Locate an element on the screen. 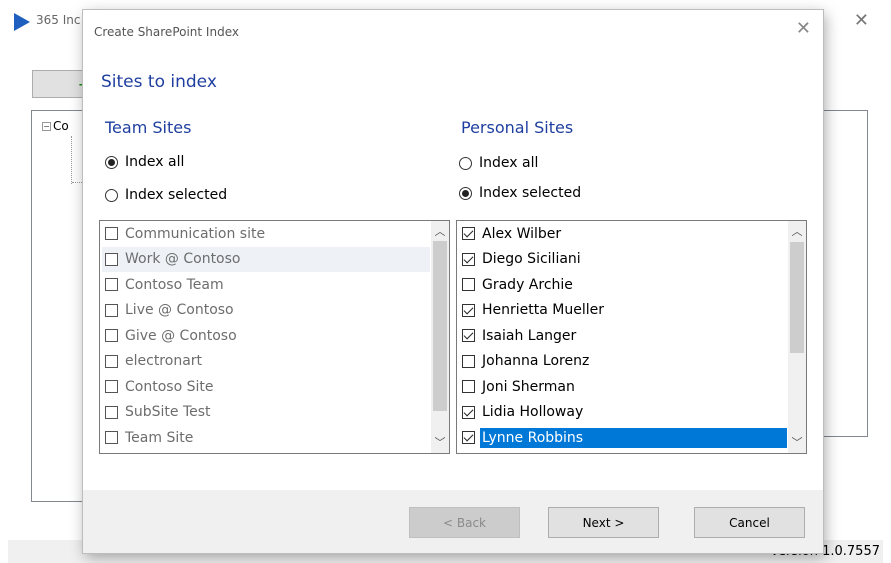 Image resolution: width=891 pixels, height=563 pixels. personal-site-list-item: Joni Sherman is located at coordinates (623, 387).